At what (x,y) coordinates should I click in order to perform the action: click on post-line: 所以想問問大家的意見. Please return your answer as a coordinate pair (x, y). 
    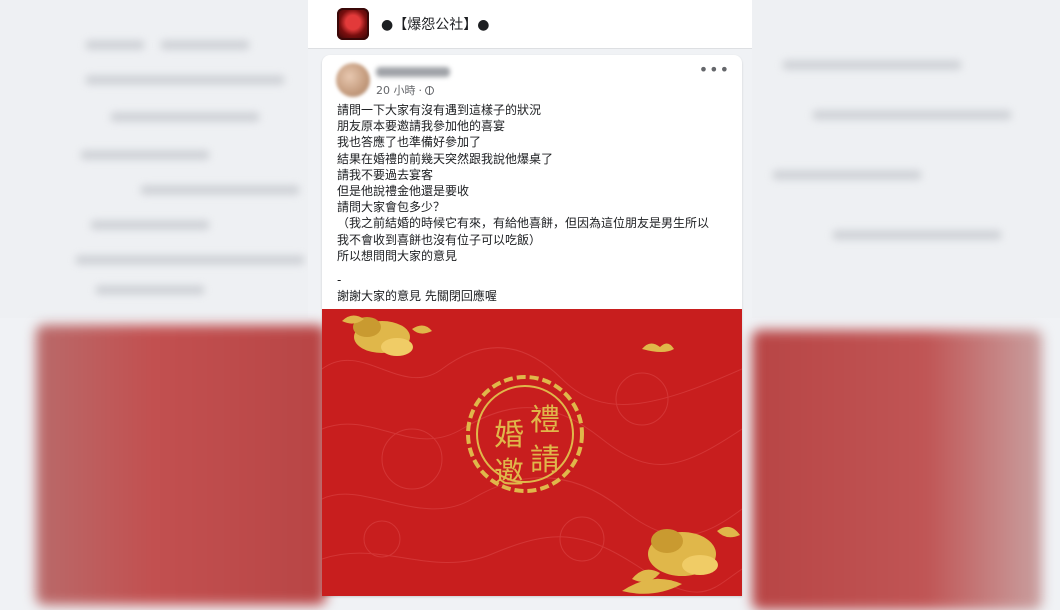
    Looking at the image, I should click on (397, 255).